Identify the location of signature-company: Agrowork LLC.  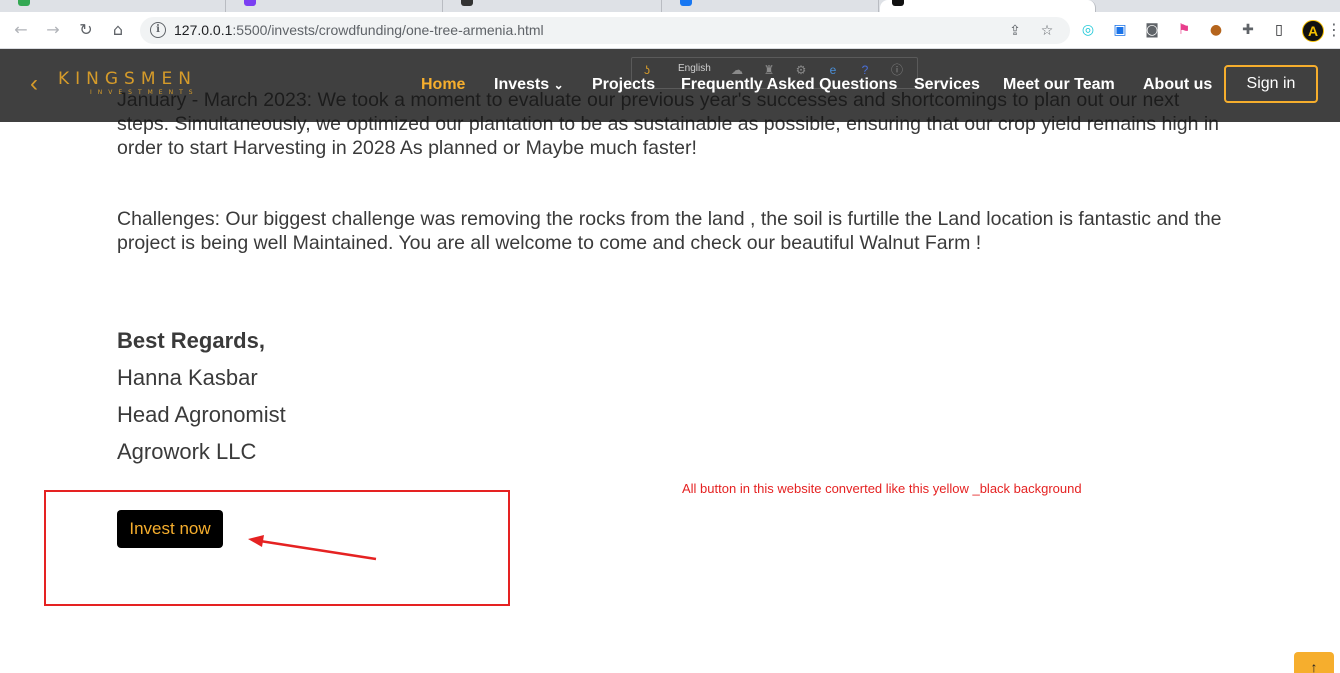
(187, 451).